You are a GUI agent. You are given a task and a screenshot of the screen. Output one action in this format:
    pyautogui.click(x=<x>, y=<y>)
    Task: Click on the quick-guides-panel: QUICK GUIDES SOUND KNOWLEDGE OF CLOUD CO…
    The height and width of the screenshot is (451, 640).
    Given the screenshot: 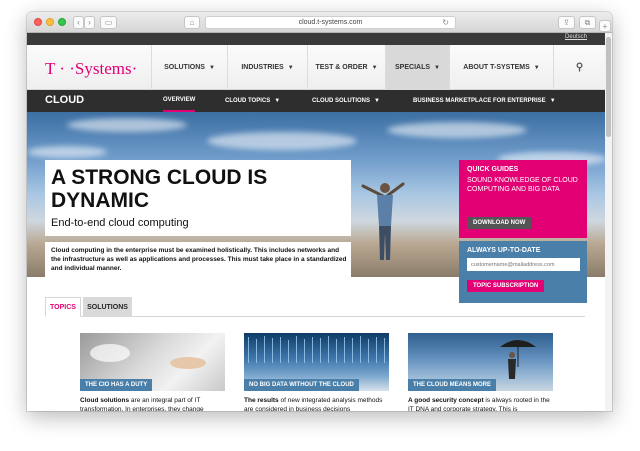 What is the action you would take?
    pyautogui.click(x=523, y=199)
    